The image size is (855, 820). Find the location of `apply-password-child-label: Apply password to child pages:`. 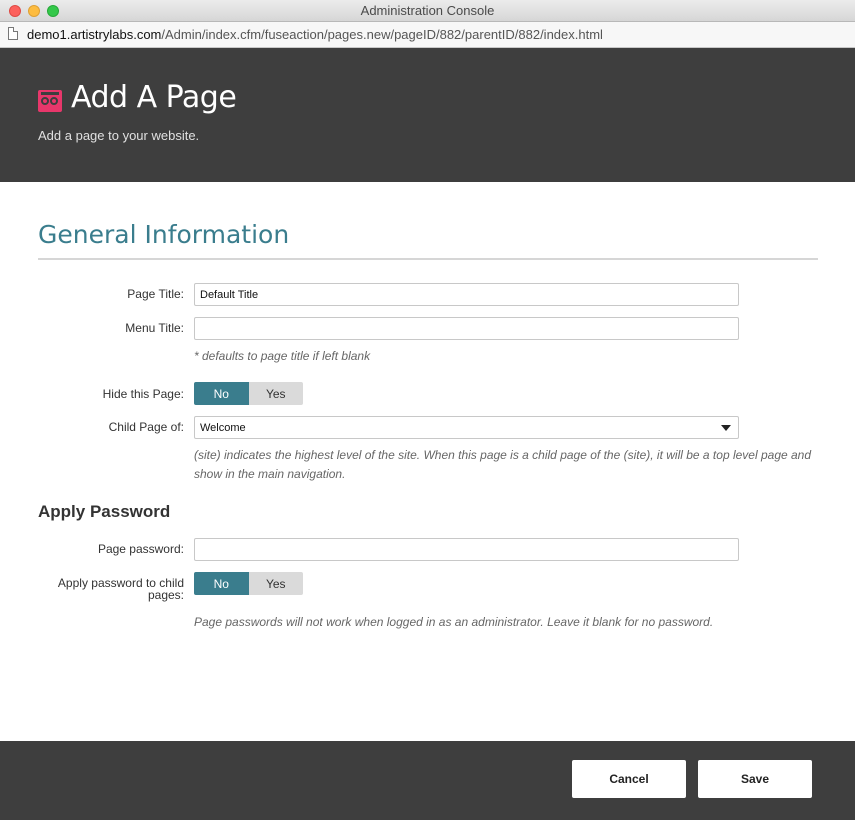

apply-password-child-label: Apply password to child pages: is located at coordinates (120, 589).